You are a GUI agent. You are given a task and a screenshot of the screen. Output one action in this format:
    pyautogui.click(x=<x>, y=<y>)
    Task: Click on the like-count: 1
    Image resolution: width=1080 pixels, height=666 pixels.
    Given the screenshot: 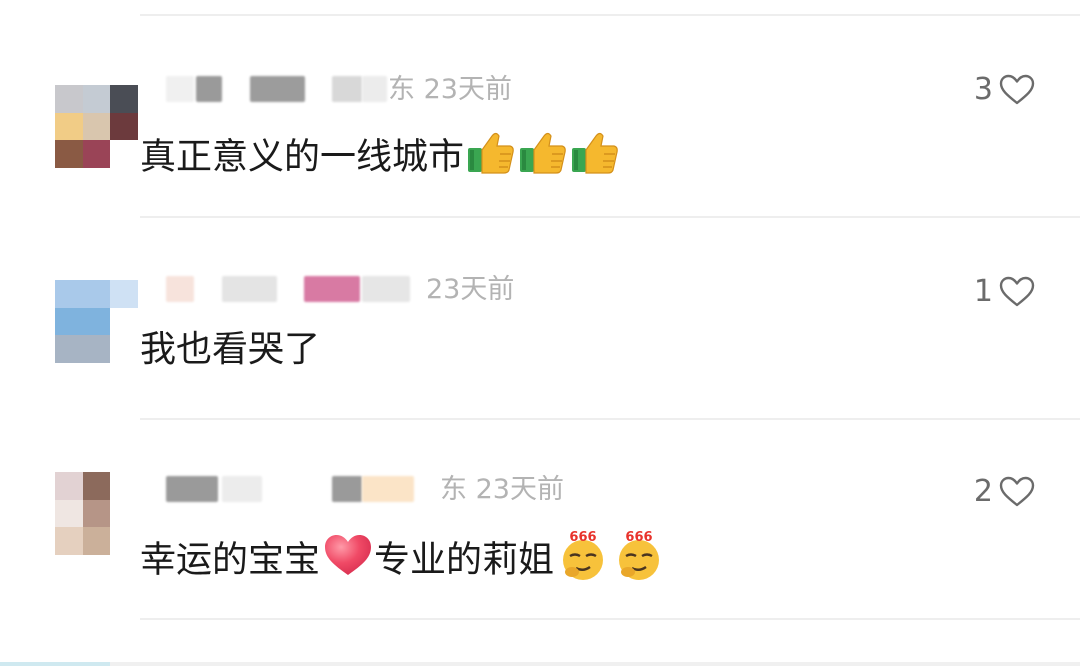 What is the action you would take?
    pyautogui.click(x=983, y=291)
    